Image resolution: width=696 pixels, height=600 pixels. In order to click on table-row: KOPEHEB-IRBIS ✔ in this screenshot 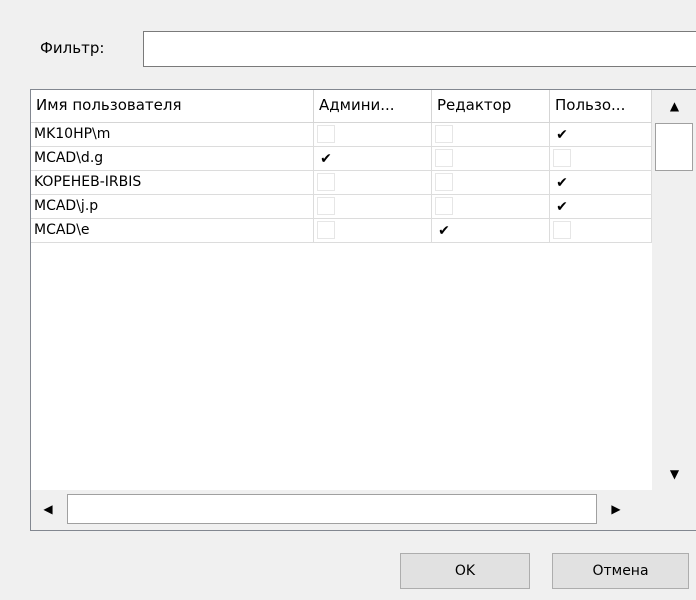, I will do `click(341, 183)`.